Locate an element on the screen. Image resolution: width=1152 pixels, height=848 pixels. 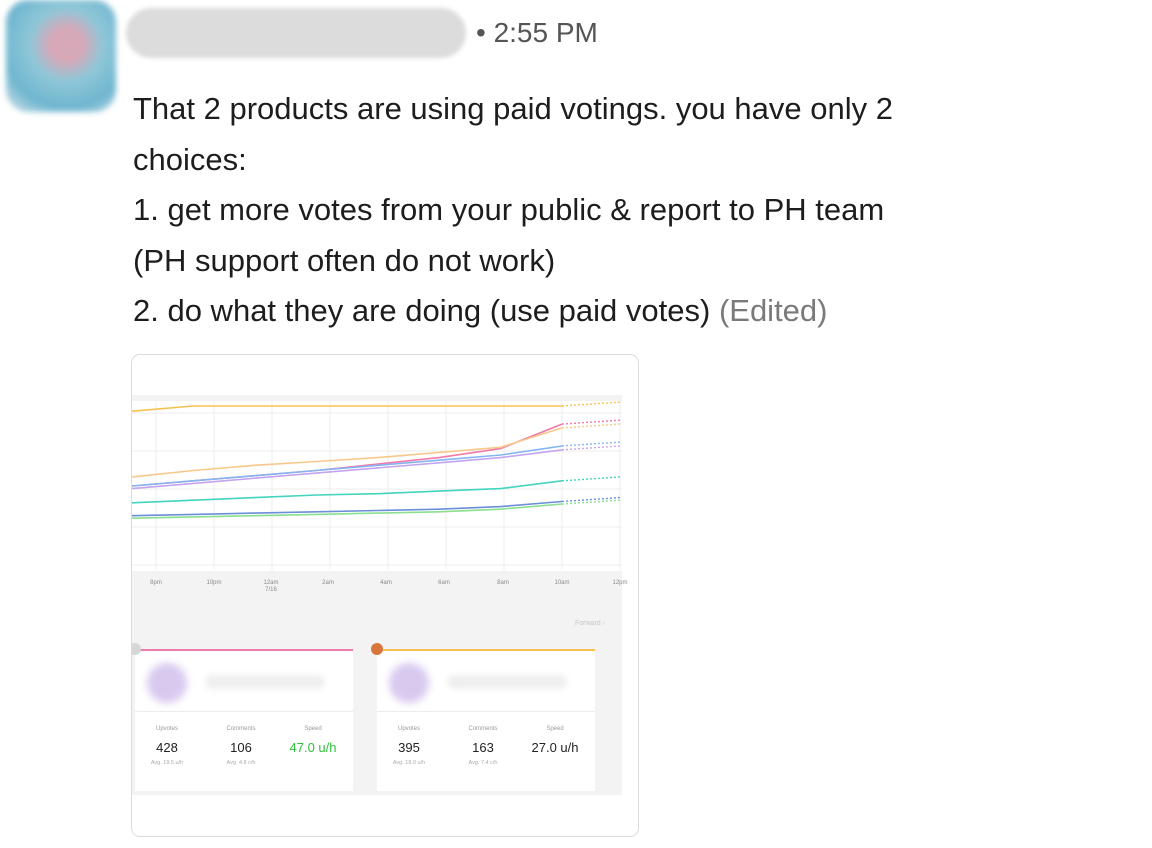
speed-stat: Speed 27.0 u/h is located at coordinates (555, 741).